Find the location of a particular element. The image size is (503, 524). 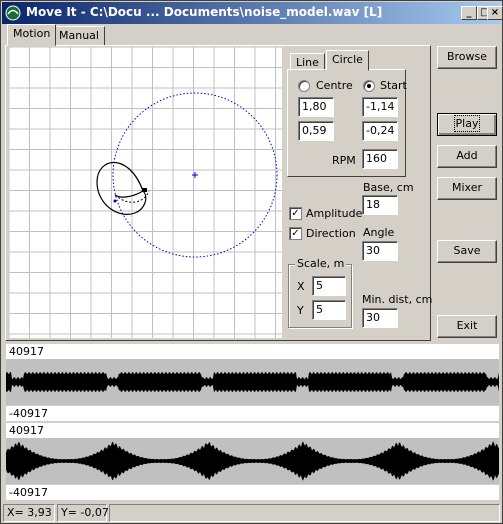

add-button: Add is located at coordinates (467, 156).